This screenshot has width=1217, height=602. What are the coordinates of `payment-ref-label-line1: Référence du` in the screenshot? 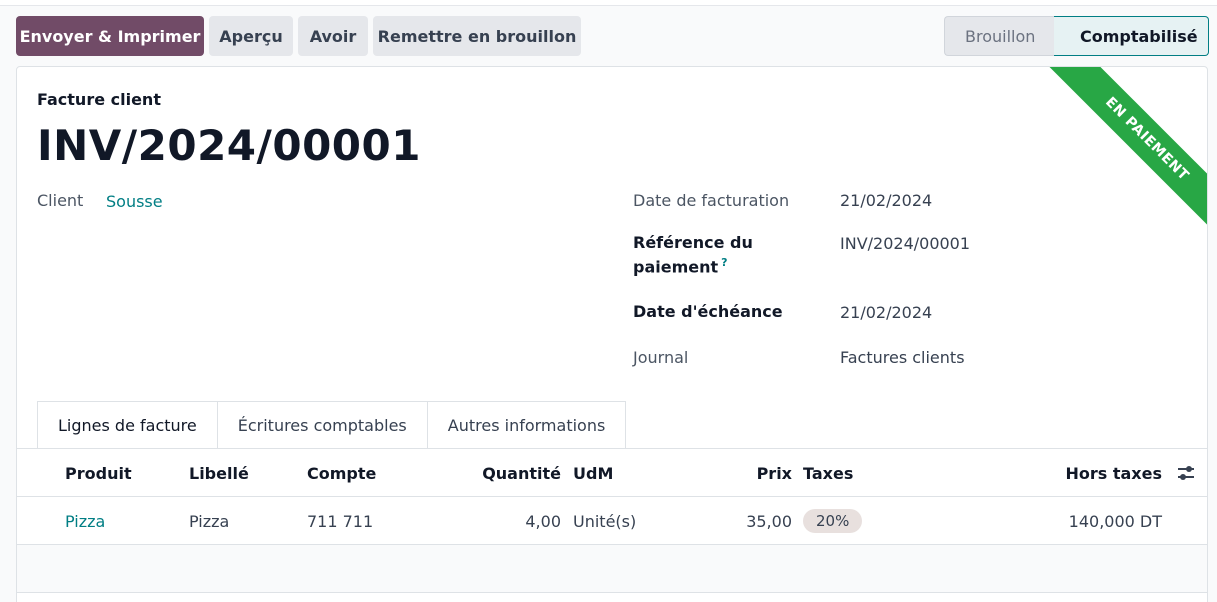 It's located at (693, 242).